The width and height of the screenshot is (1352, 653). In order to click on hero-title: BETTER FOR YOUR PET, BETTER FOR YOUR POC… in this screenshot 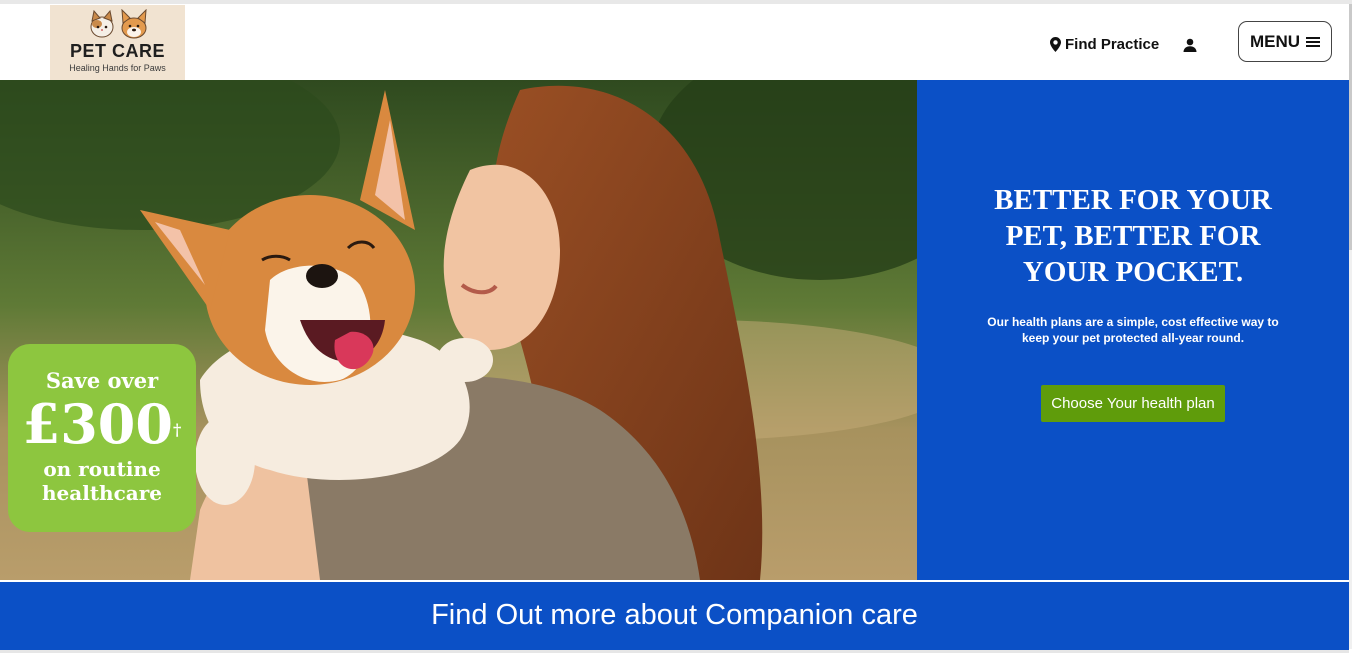, I will do `click(1133, 236)`.